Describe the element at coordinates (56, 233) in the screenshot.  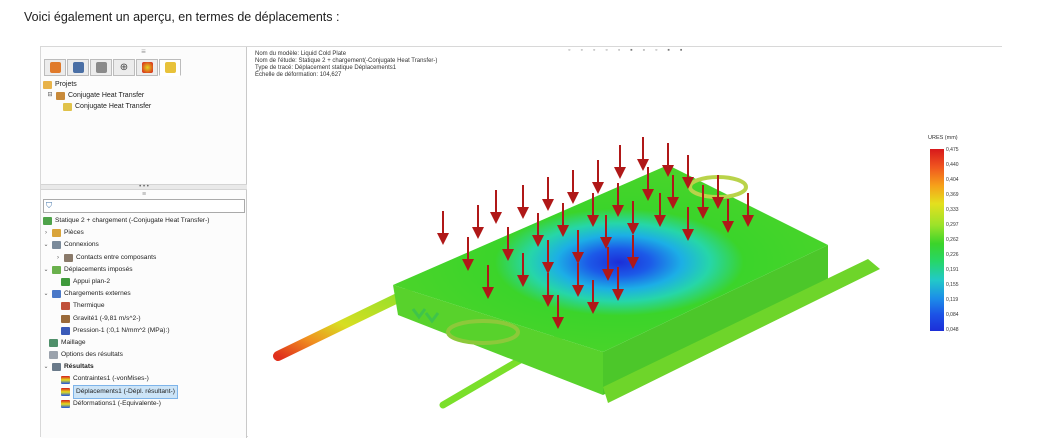
I see `parts-icon` at that location.